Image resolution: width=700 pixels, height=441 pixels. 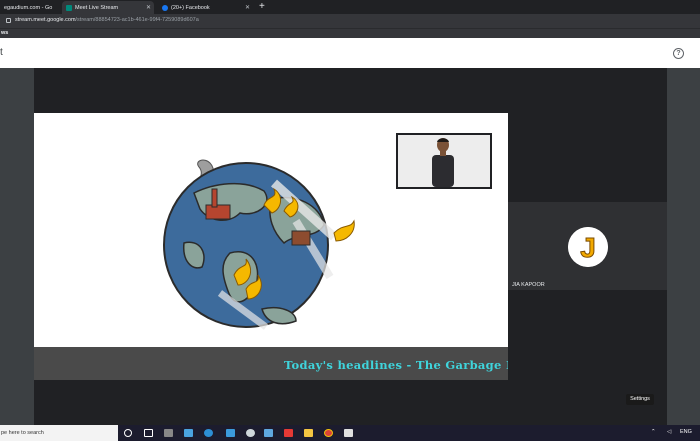 What do you see at coordinates (683, 246) in the screenshot?
I see `stage-right-gutter` at bounding box center [683, 246].